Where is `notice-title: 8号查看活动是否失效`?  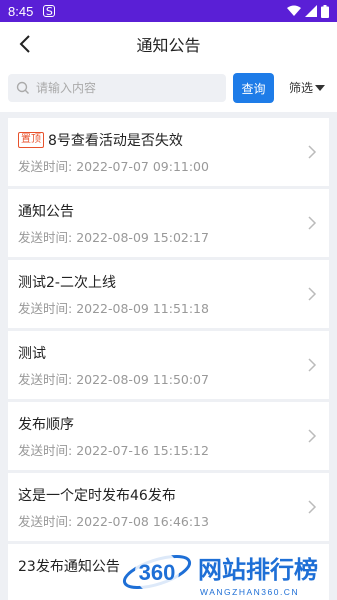
notice-title: 8号查看活动是否失效 is located at coordinates (115, 141).